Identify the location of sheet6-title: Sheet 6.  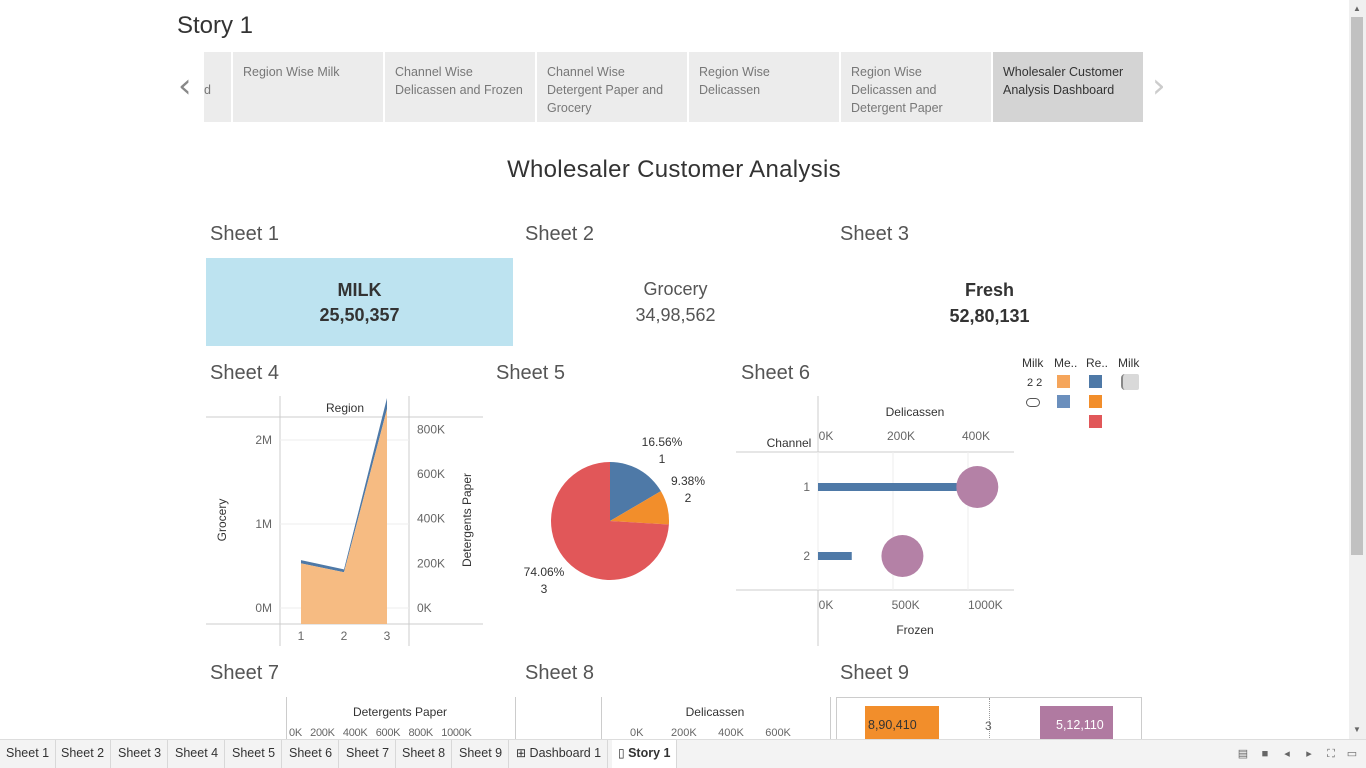
(775, 373).